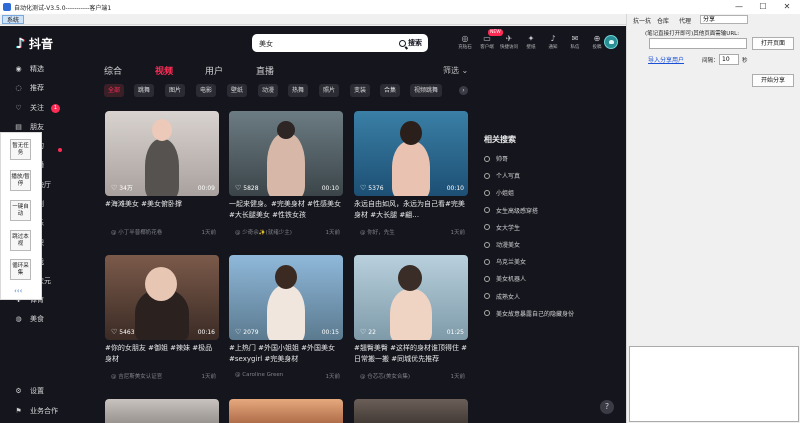 Image resolution: width=800 pixels, height=423 pixels. Describe the element at coordinates (162, 354) in the screenshot. I see `video-title: #你的女朋友 #御姐 #辣妹 #极品身材` at that location.